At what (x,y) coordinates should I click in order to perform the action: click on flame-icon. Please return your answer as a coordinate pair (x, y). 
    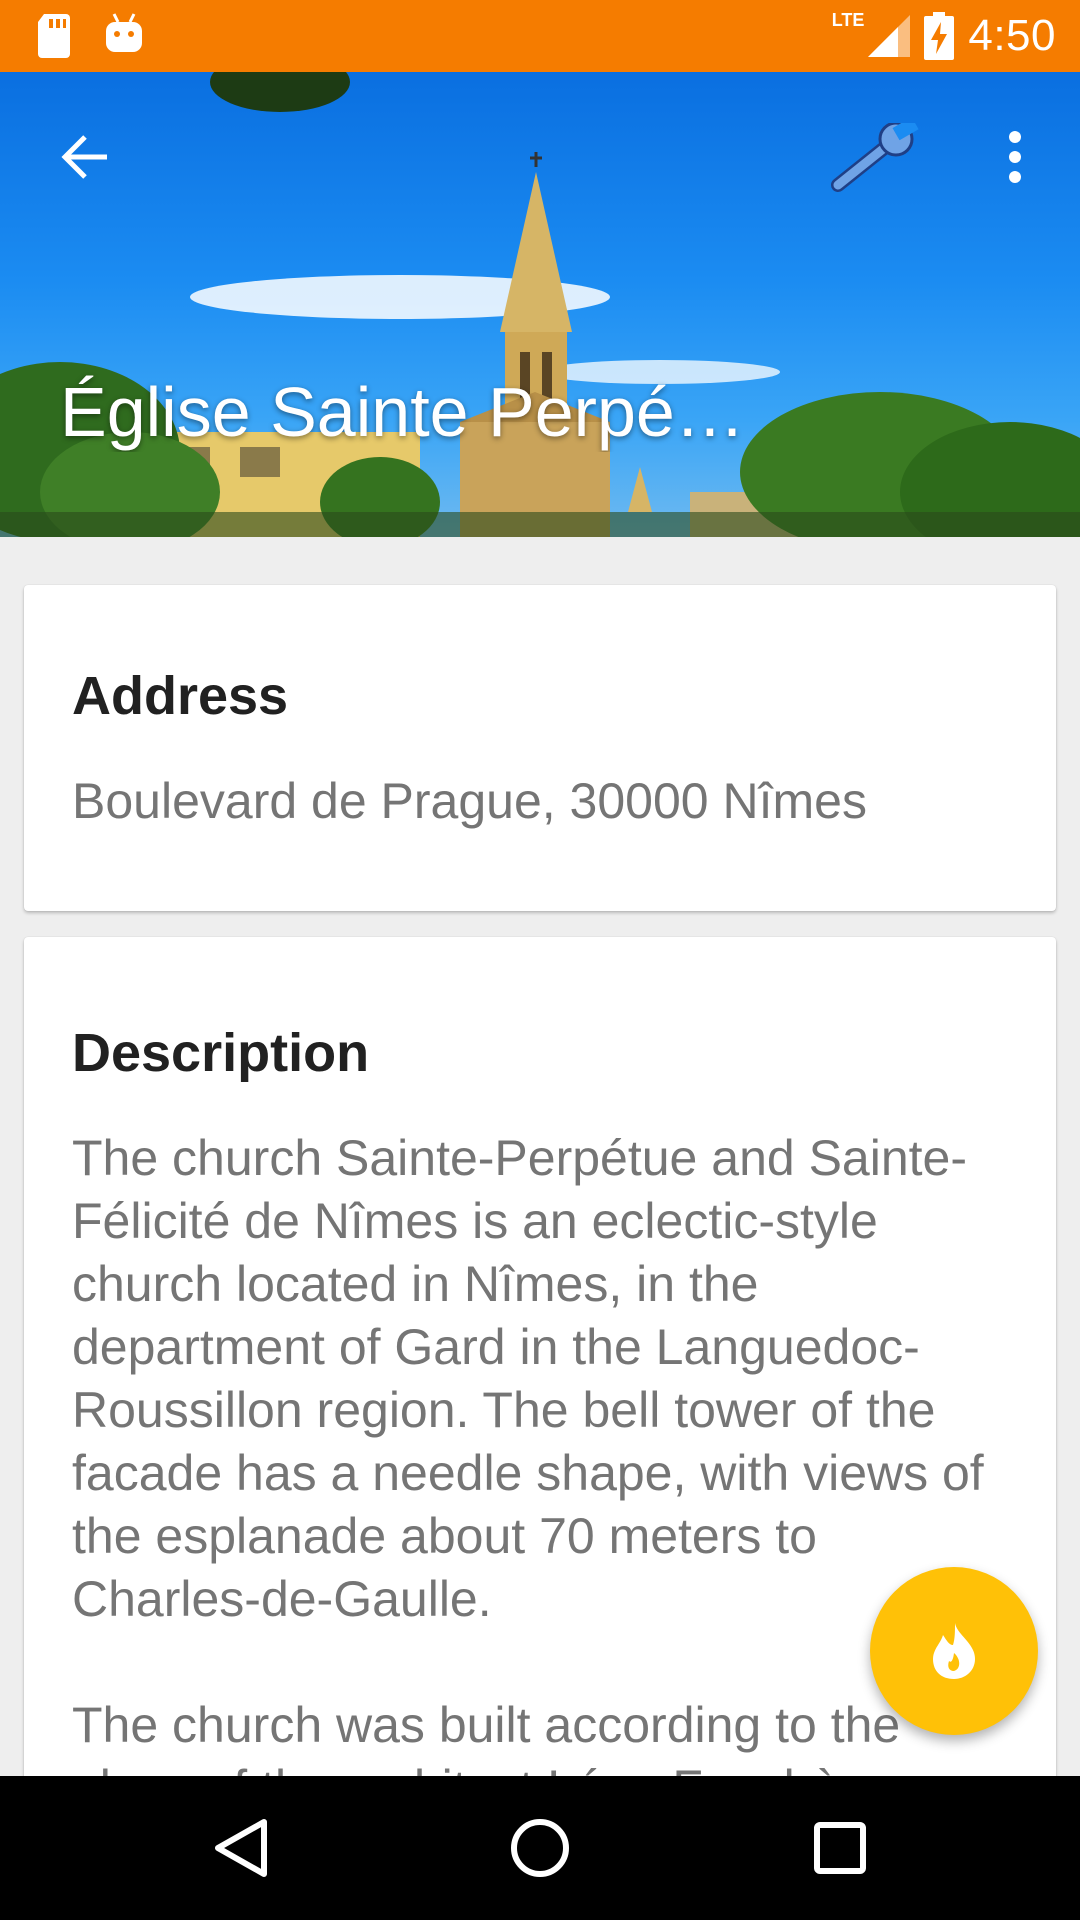
    Looking at the image, I should click on (954, 1651).